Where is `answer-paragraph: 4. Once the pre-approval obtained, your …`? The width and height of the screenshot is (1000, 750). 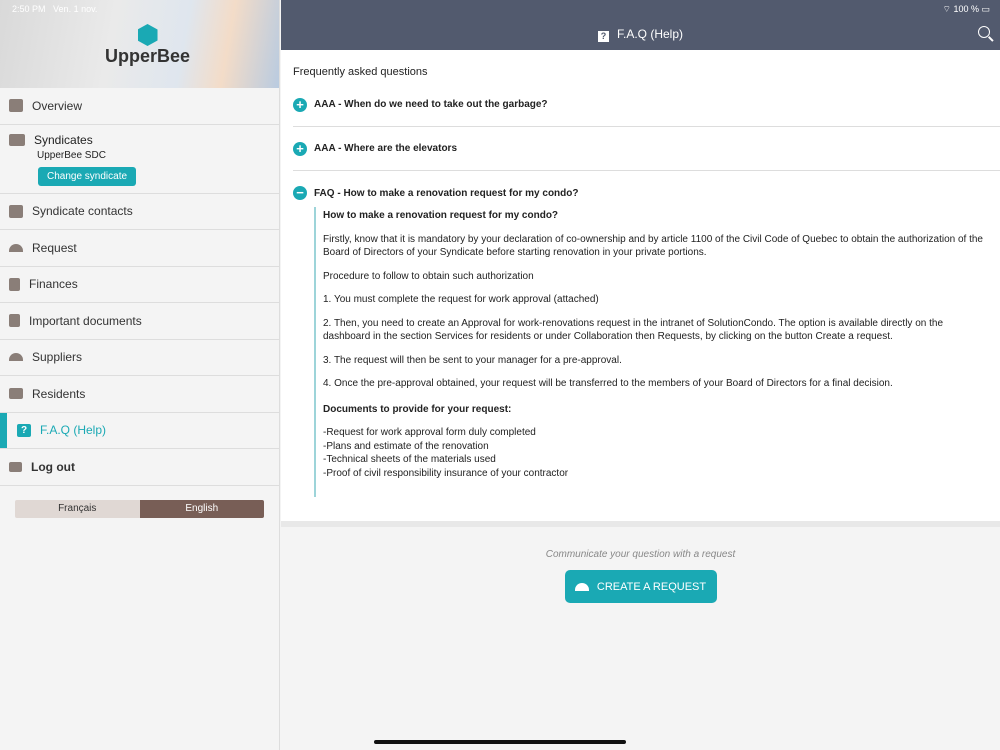
answer-paragraph: 4. Once the pre-approval obtained, your … is located at coordinates (608, 383).